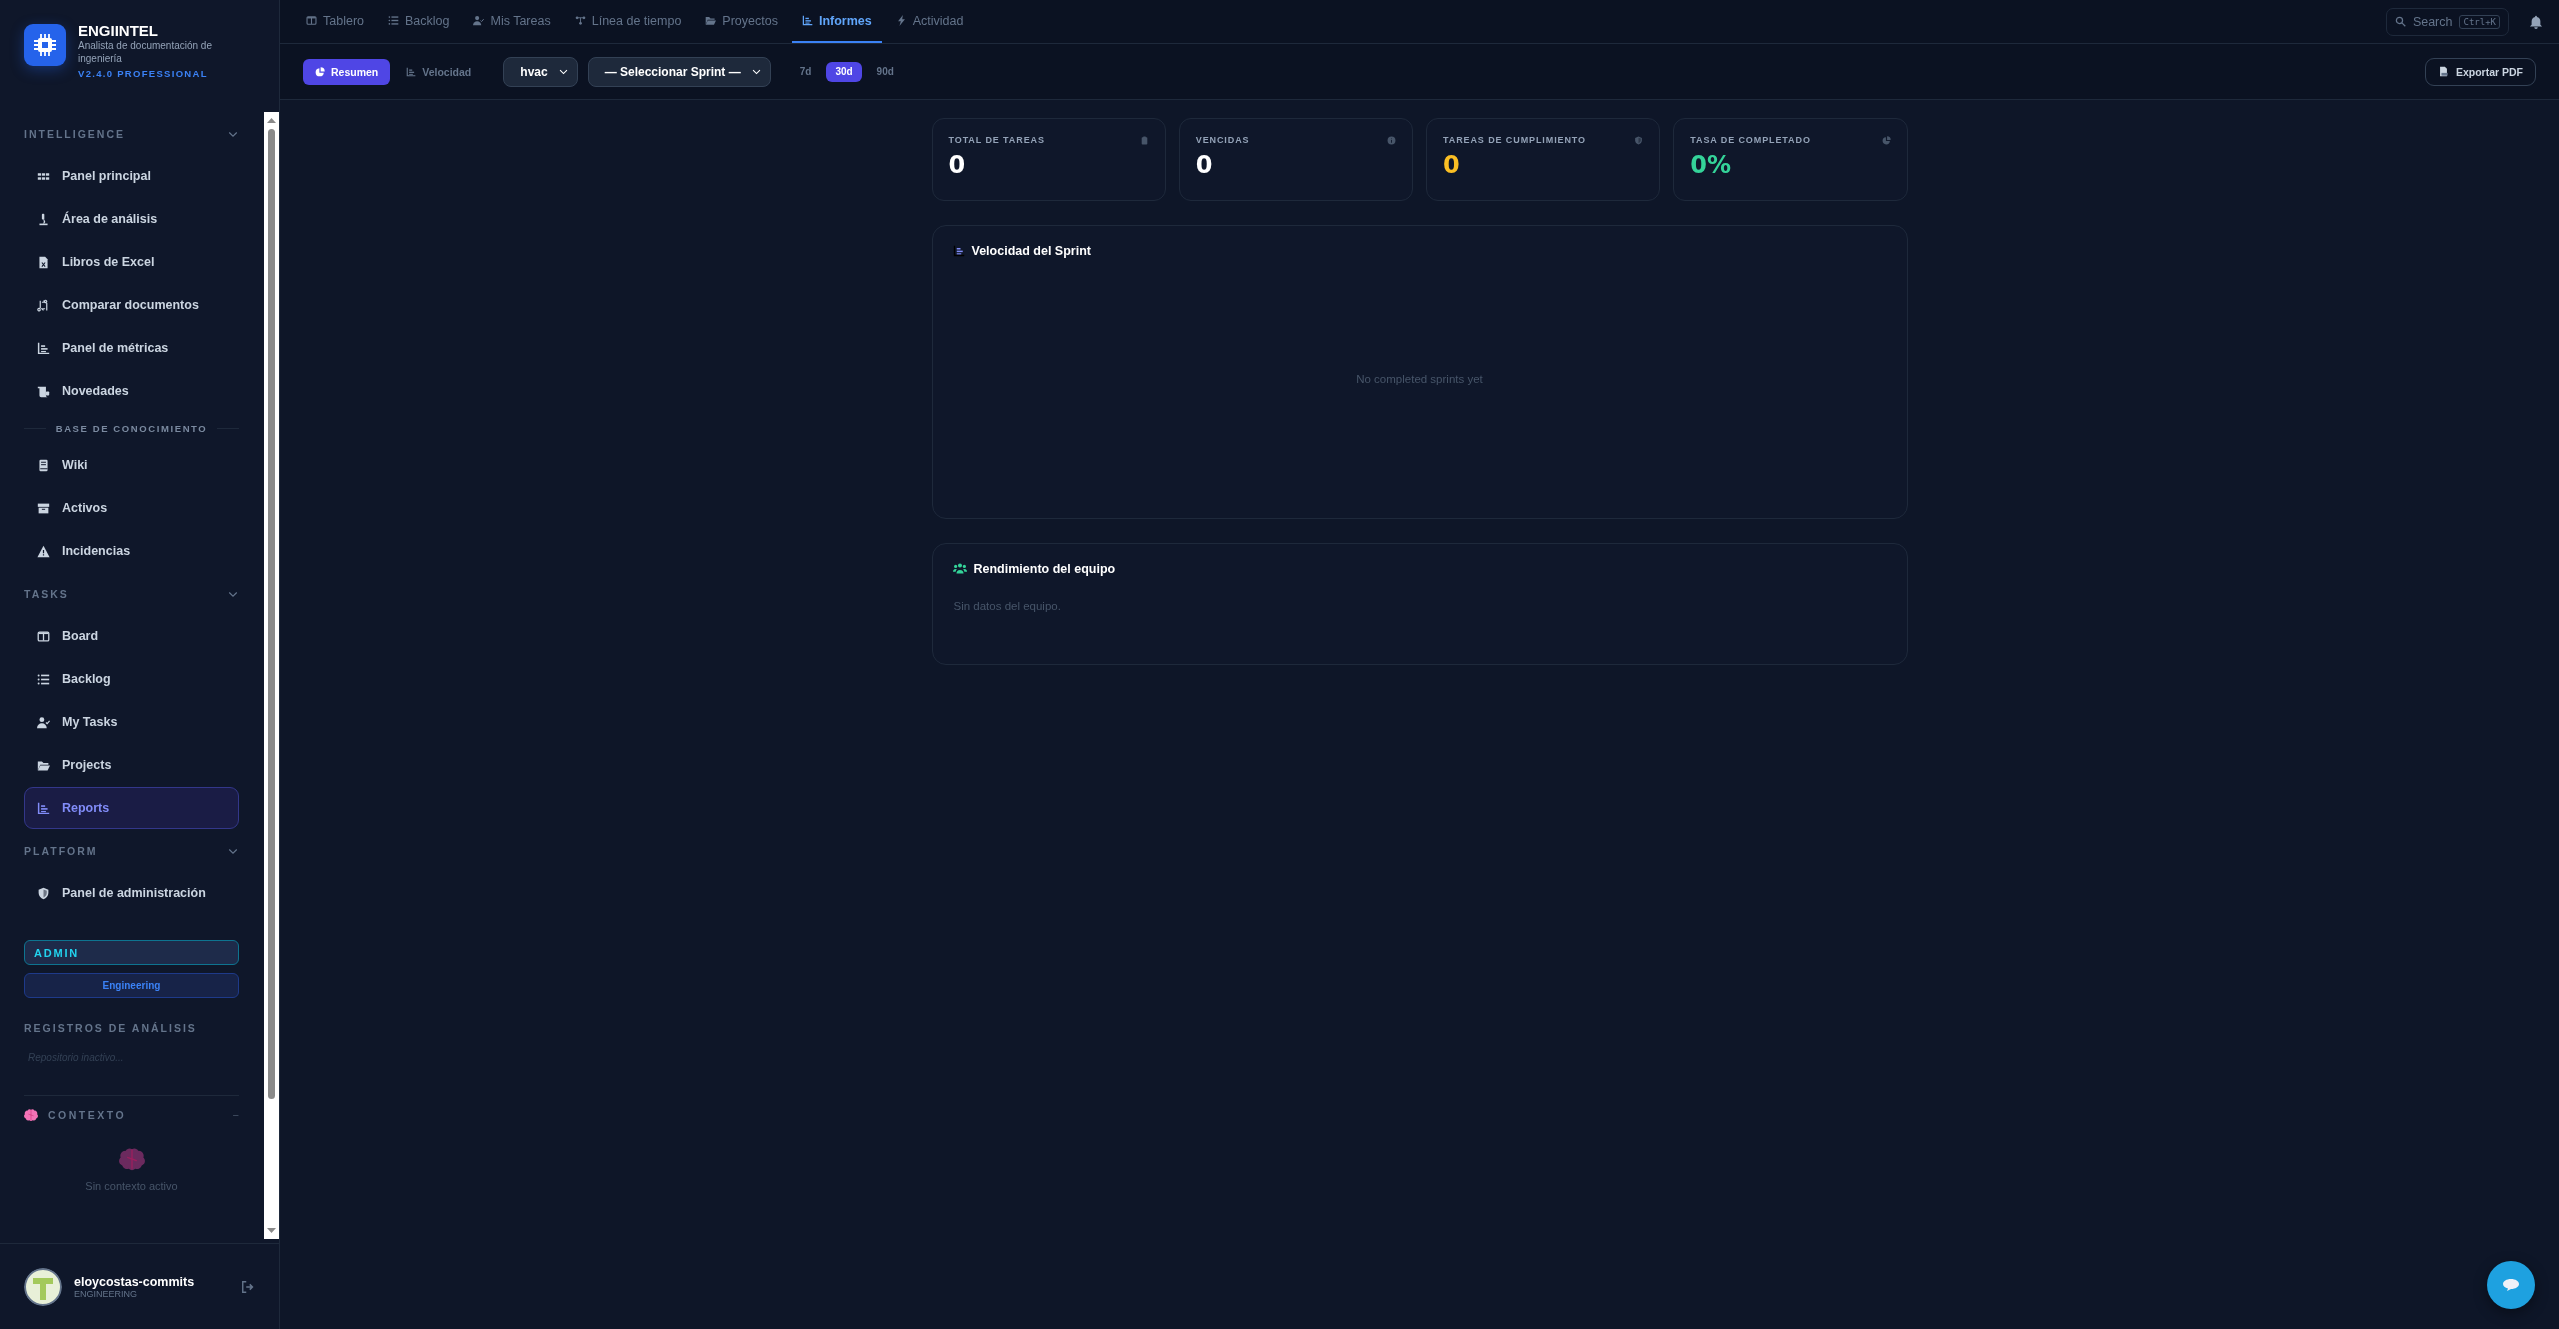 This screenshot has width=2559, height=1329. I want to click on stat-label: TOTAL DE TAREAS, so click(996, 140).